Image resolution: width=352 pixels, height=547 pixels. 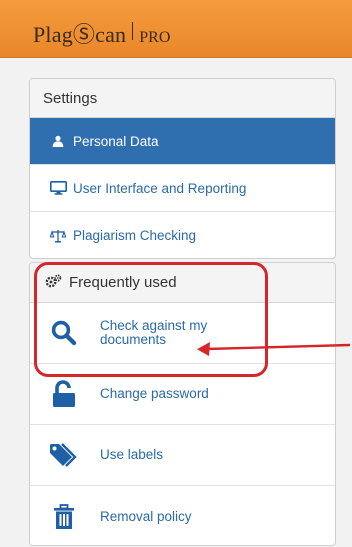 I want to click on settings-item-plagiarism-checking: Plagiarism Checking, so click(x=182, y=235).